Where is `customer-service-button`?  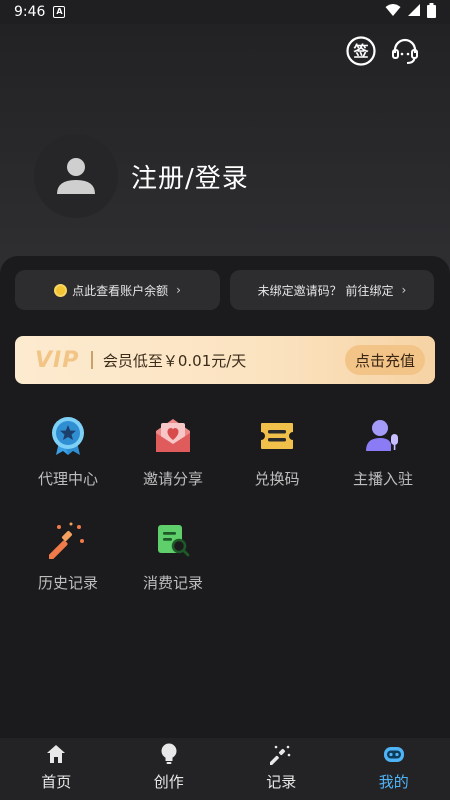 customer-service-button is located at coordinates (405, 51).